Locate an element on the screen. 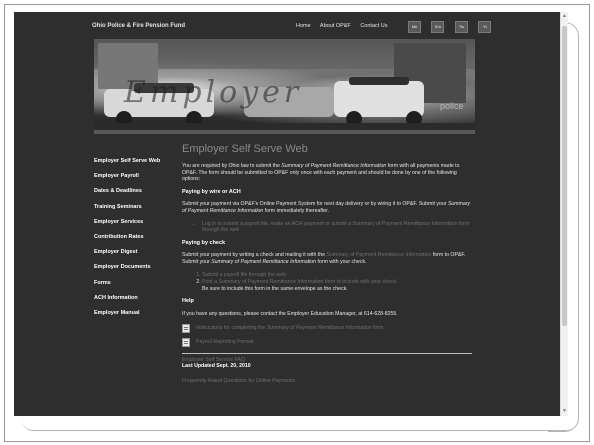  payroll-format-link: Payroll Reporting Format is located at coordinates (225, 342).